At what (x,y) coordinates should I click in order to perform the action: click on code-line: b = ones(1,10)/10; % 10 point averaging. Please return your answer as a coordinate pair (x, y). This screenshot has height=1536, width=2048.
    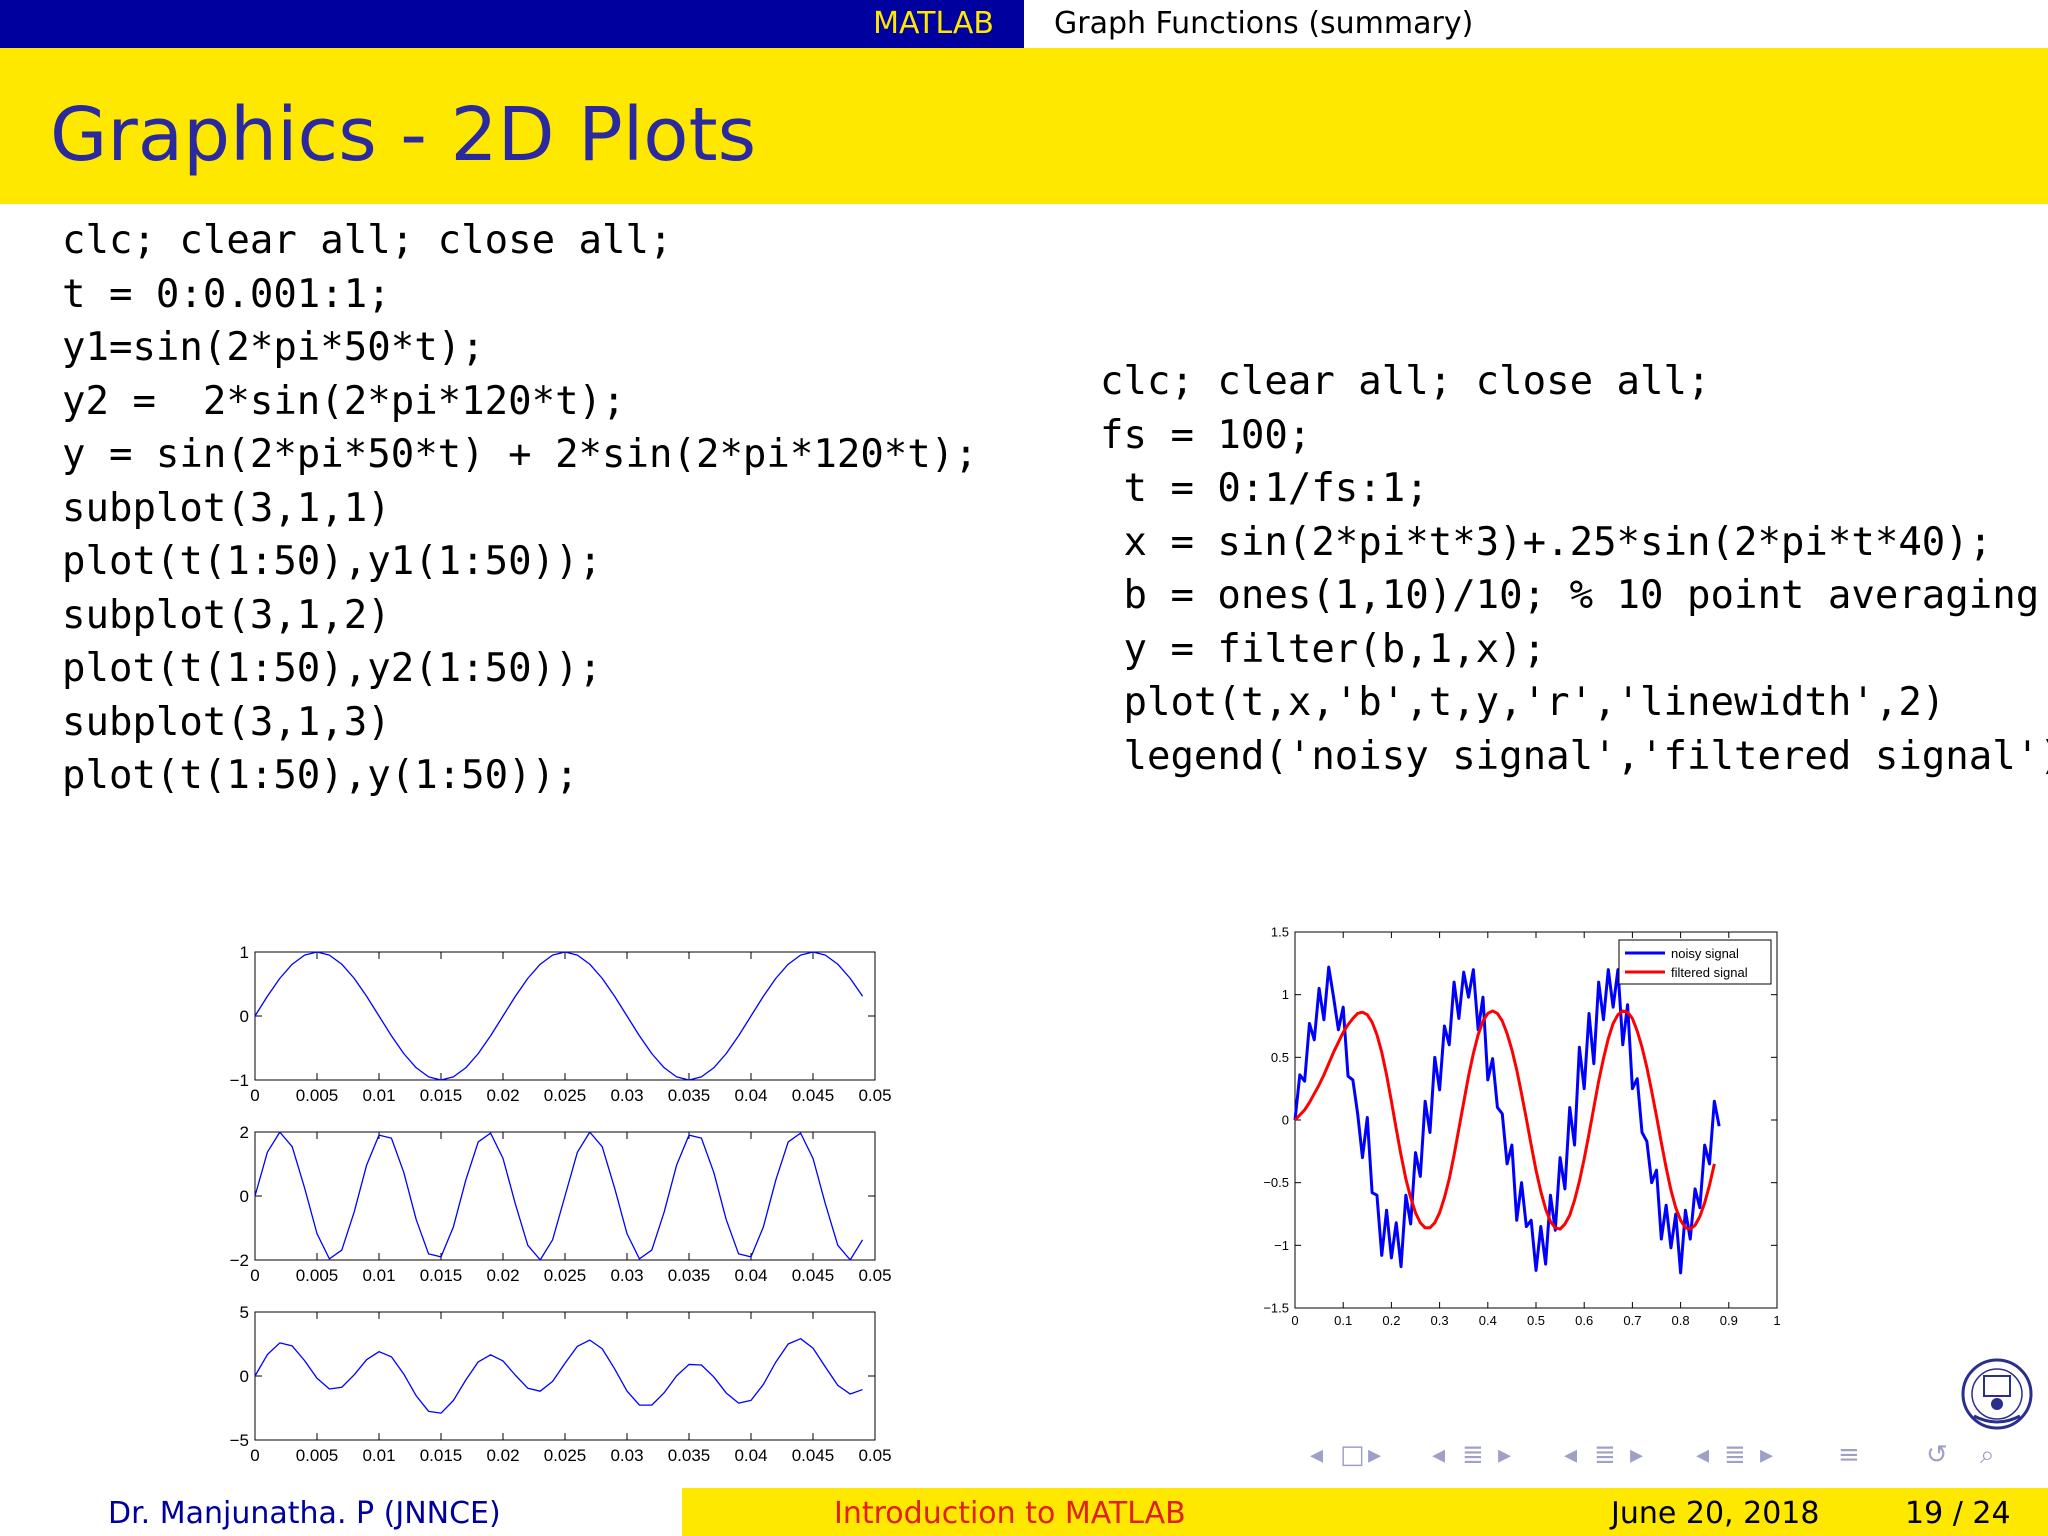
    Looking at the image, I should click on (1570, 595).